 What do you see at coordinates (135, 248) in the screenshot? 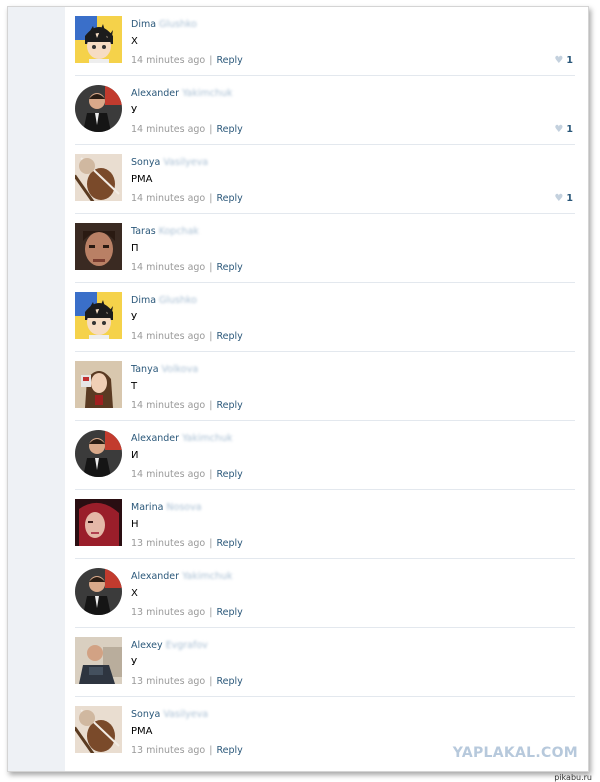
I see `comment-text: П` at bounding box center [135, 248].